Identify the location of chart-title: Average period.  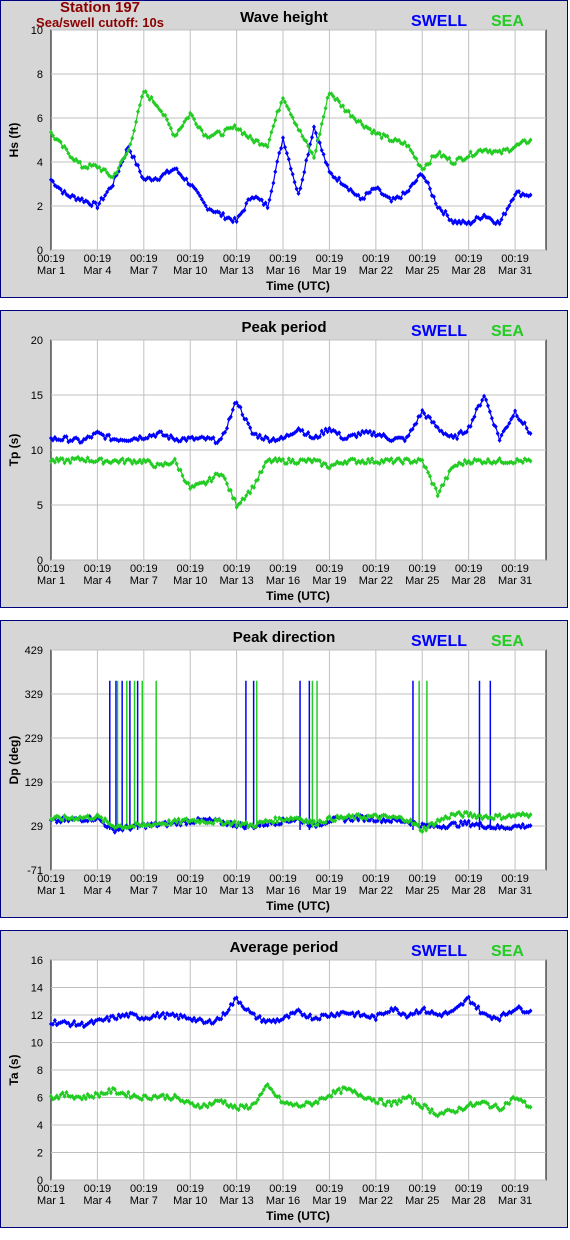
(284, 947).